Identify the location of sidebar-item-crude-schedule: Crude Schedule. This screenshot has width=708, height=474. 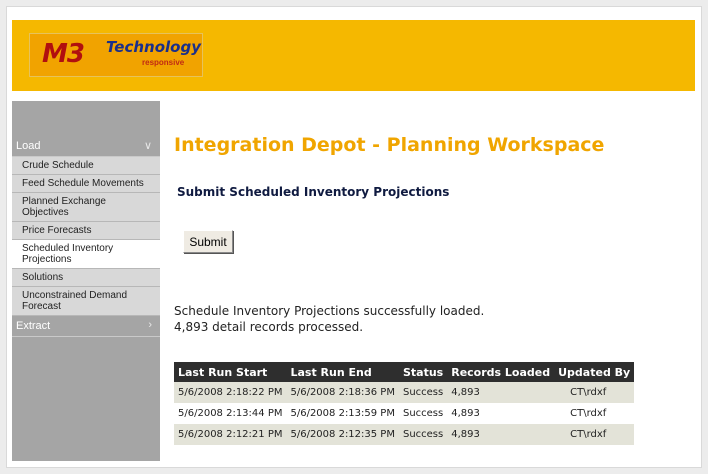
(86, 166).